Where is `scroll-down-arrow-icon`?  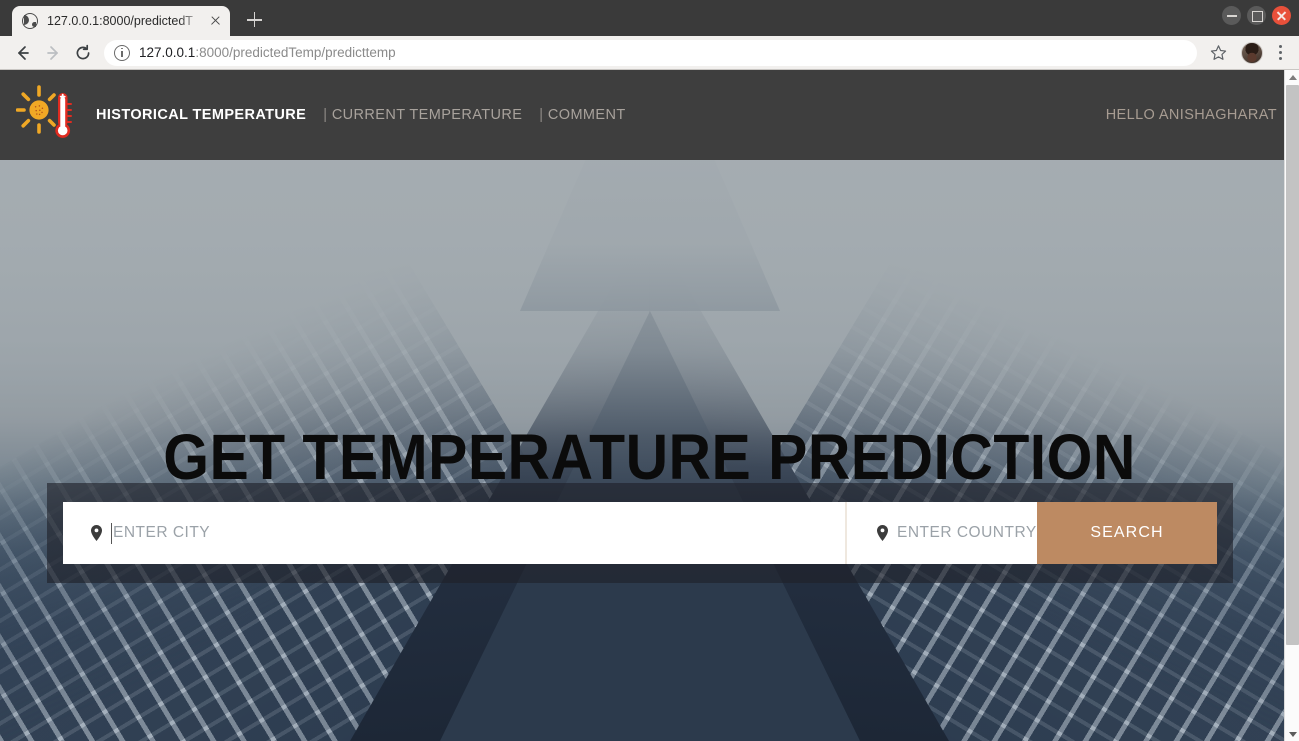
scroll-down-arrow-icon is located at coordinates (1292, 734).